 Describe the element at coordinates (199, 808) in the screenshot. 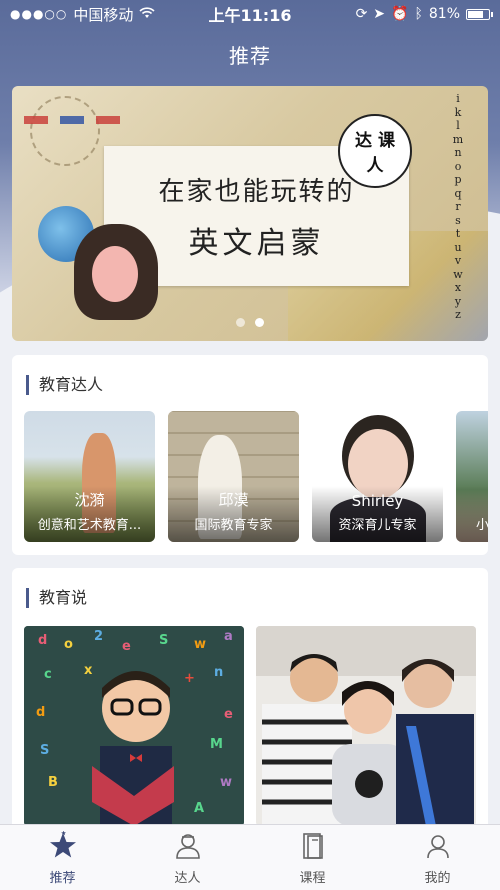

I see `svg-text: A` at that location.